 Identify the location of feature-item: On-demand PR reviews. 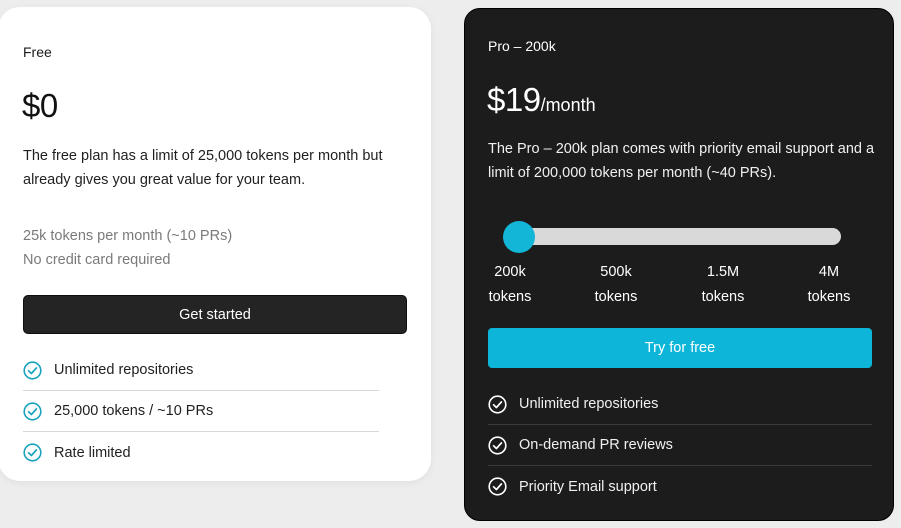
(680, 445).